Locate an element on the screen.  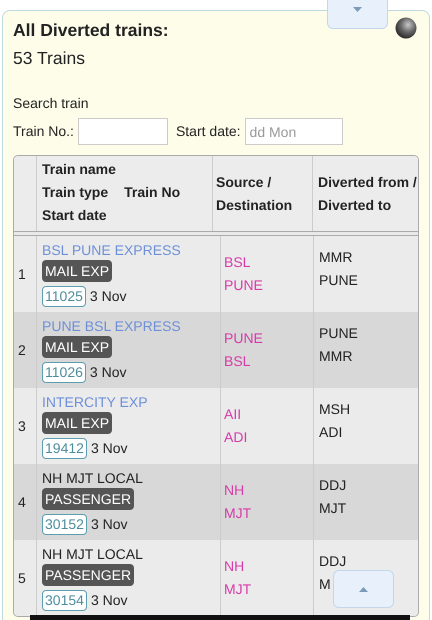
row-number: 2 is located at coordinates (22, 350).